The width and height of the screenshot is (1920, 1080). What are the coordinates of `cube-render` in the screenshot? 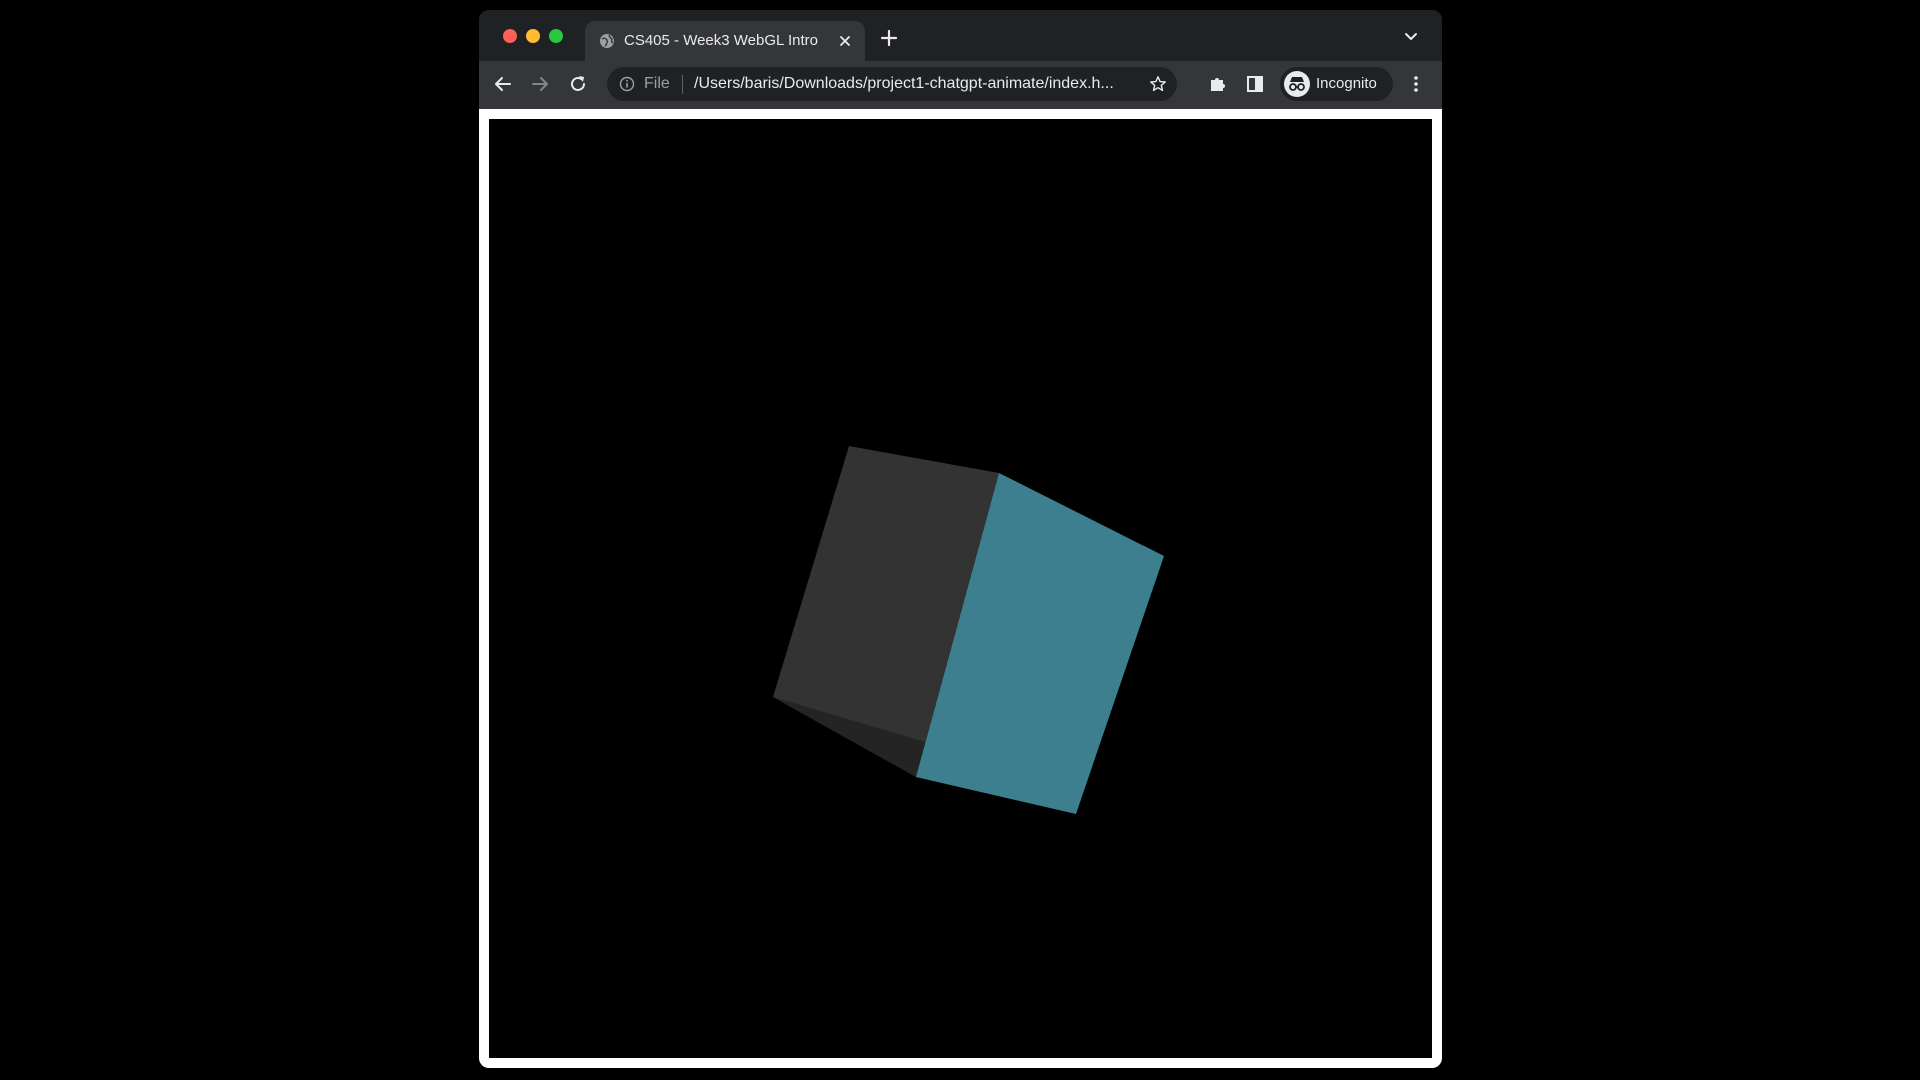 It's located at (968, 630).